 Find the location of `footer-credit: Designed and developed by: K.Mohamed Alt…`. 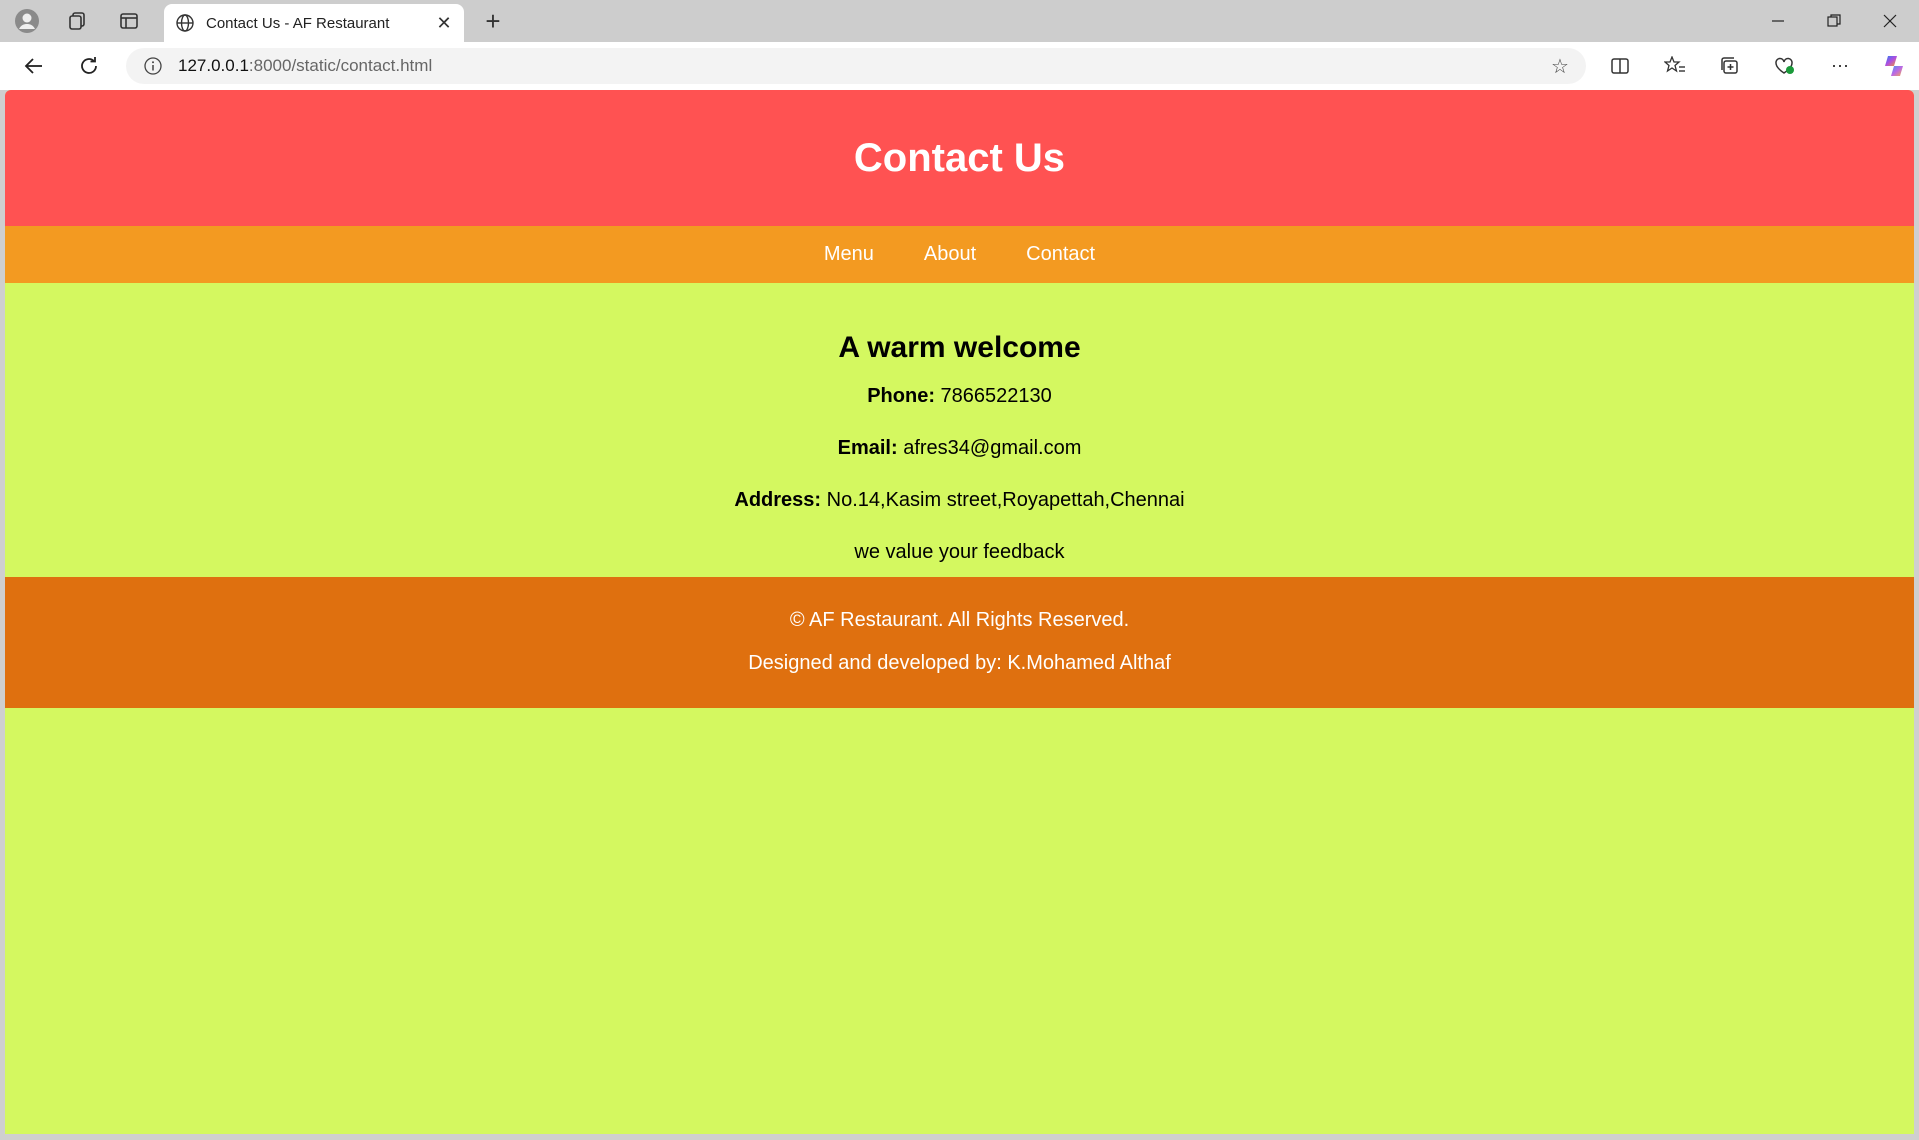

footer-credit: Designed and developed by: K.Mohamed Alt… is located at coordinates (959, 663).